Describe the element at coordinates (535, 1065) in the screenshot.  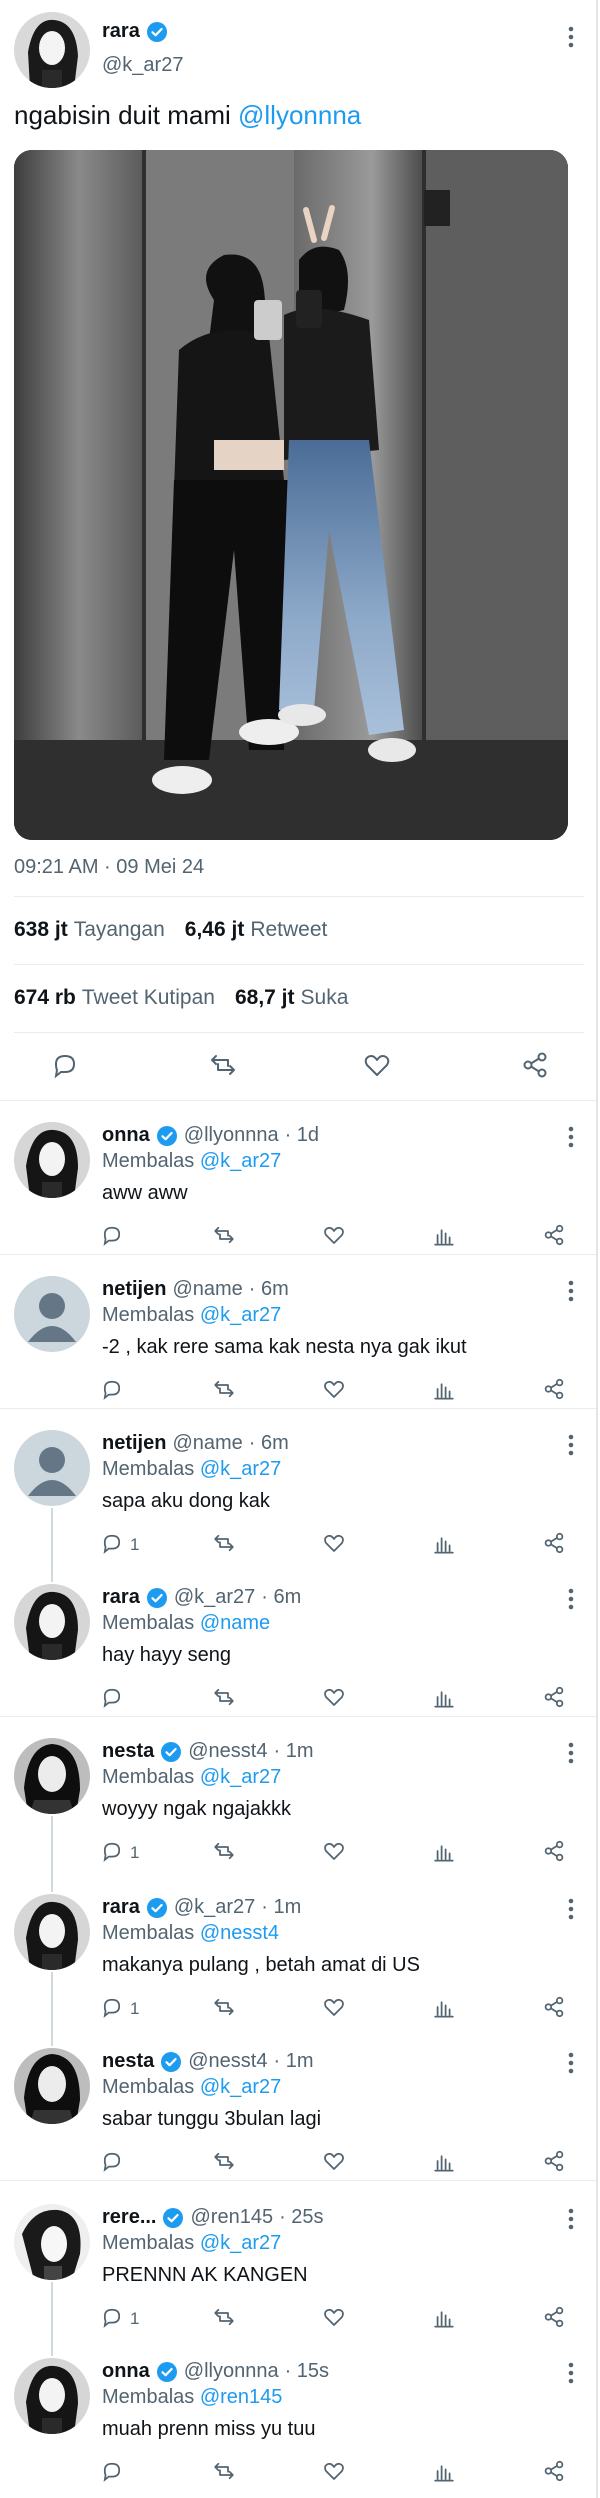
I see `share-icon` at that location.